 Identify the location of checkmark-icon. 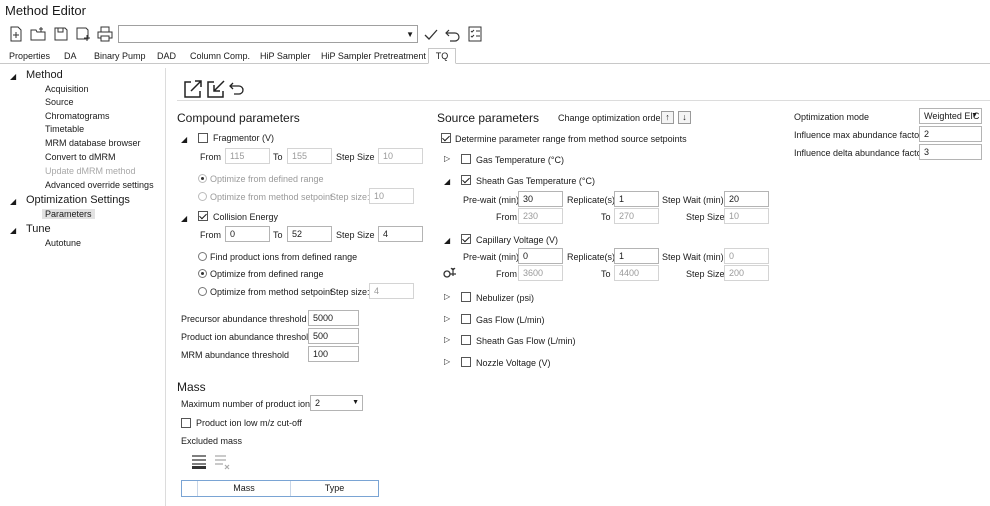
(431, 35).